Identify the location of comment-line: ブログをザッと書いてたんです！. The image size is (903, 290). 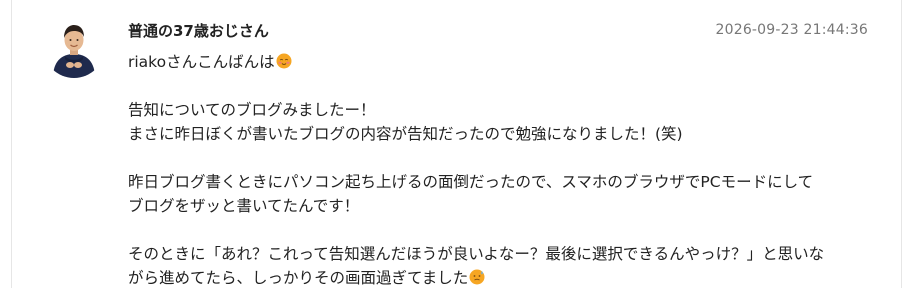
(244, 206).